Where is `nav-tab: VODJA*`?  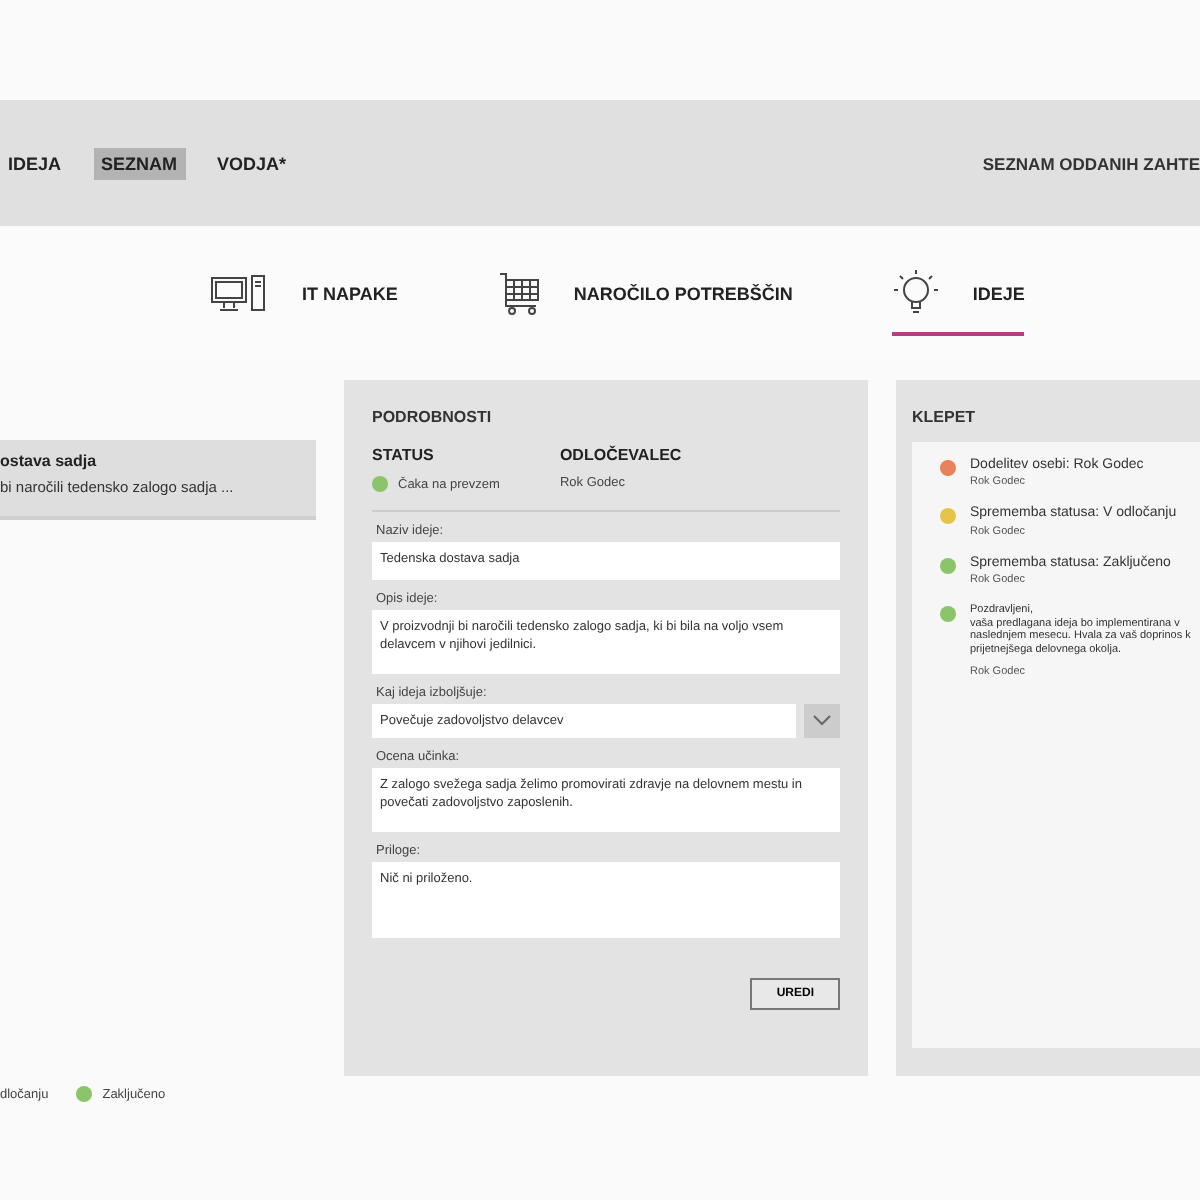
nav-tab: VODJA* is located at coordinates (252, 163).